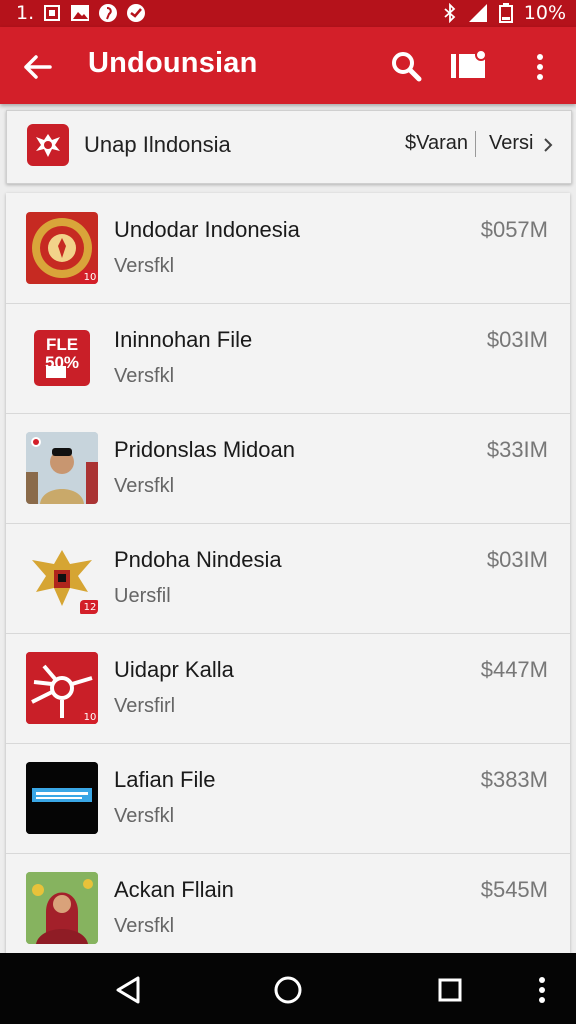 This screenshot has height=1024, width=576. What do you see at coordinates (288, 358) in the screenshot?
I see `list-item: FLE 50% Ininnohan File Versfkl $03IM` at bounding box center [288, 358].